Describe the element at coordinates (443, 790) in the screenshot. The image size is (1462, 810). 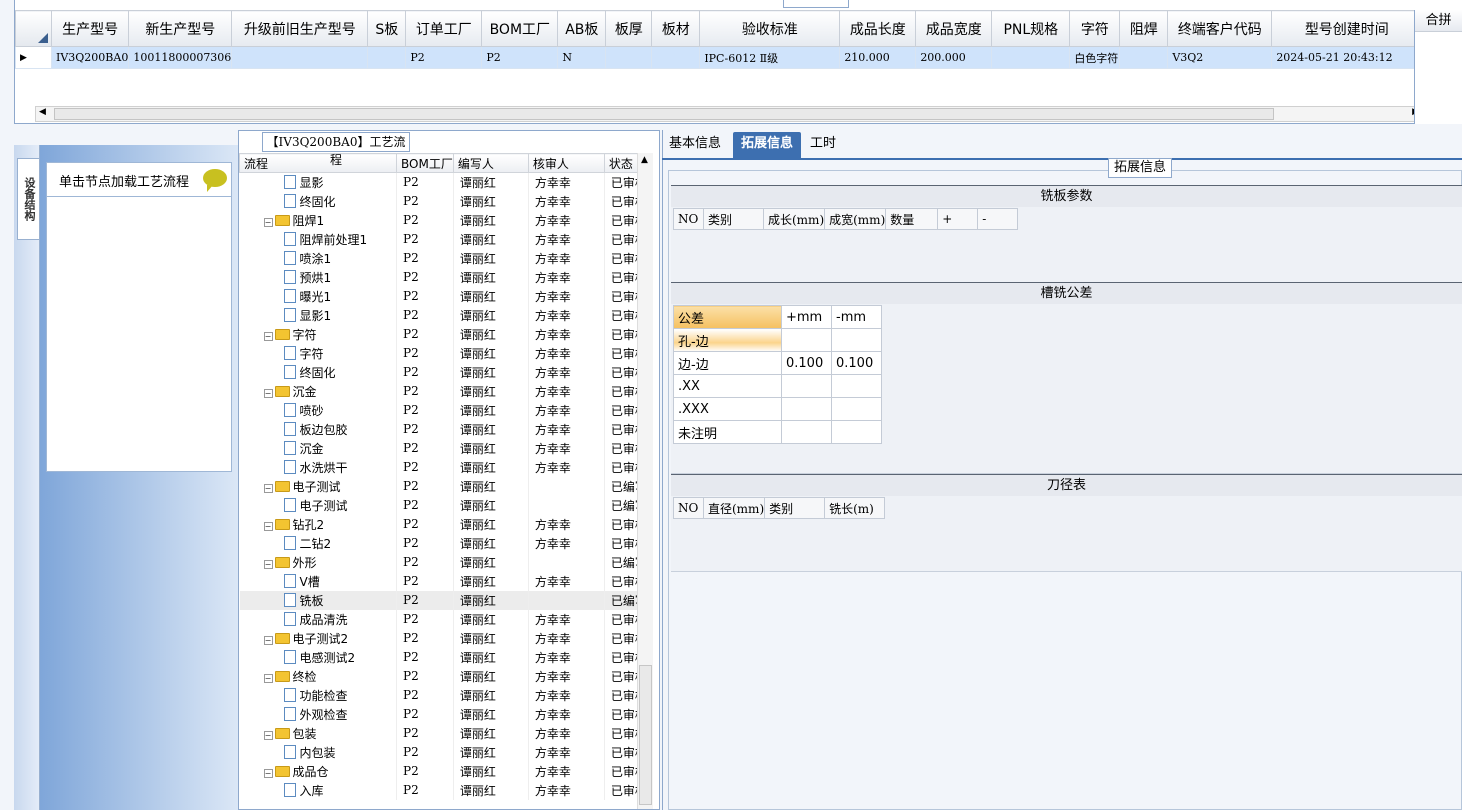
I see `table-row: 入库 P2 谭丽红 方幸幸 已审核` at that location.